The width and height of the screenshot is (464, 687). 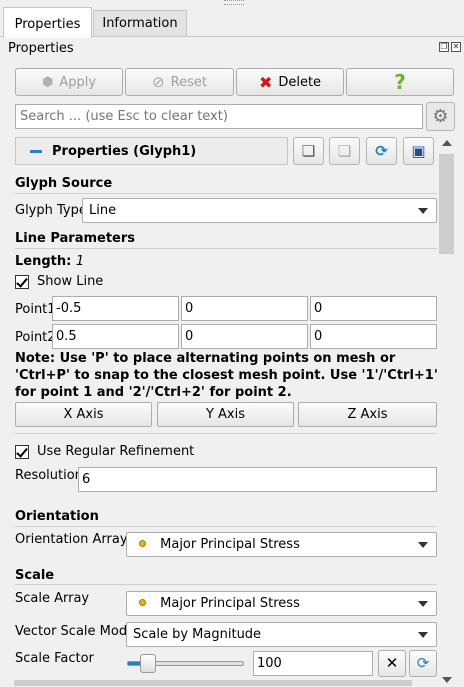 I want to click on point2-z-field: 0, so click(x=373, y=336).